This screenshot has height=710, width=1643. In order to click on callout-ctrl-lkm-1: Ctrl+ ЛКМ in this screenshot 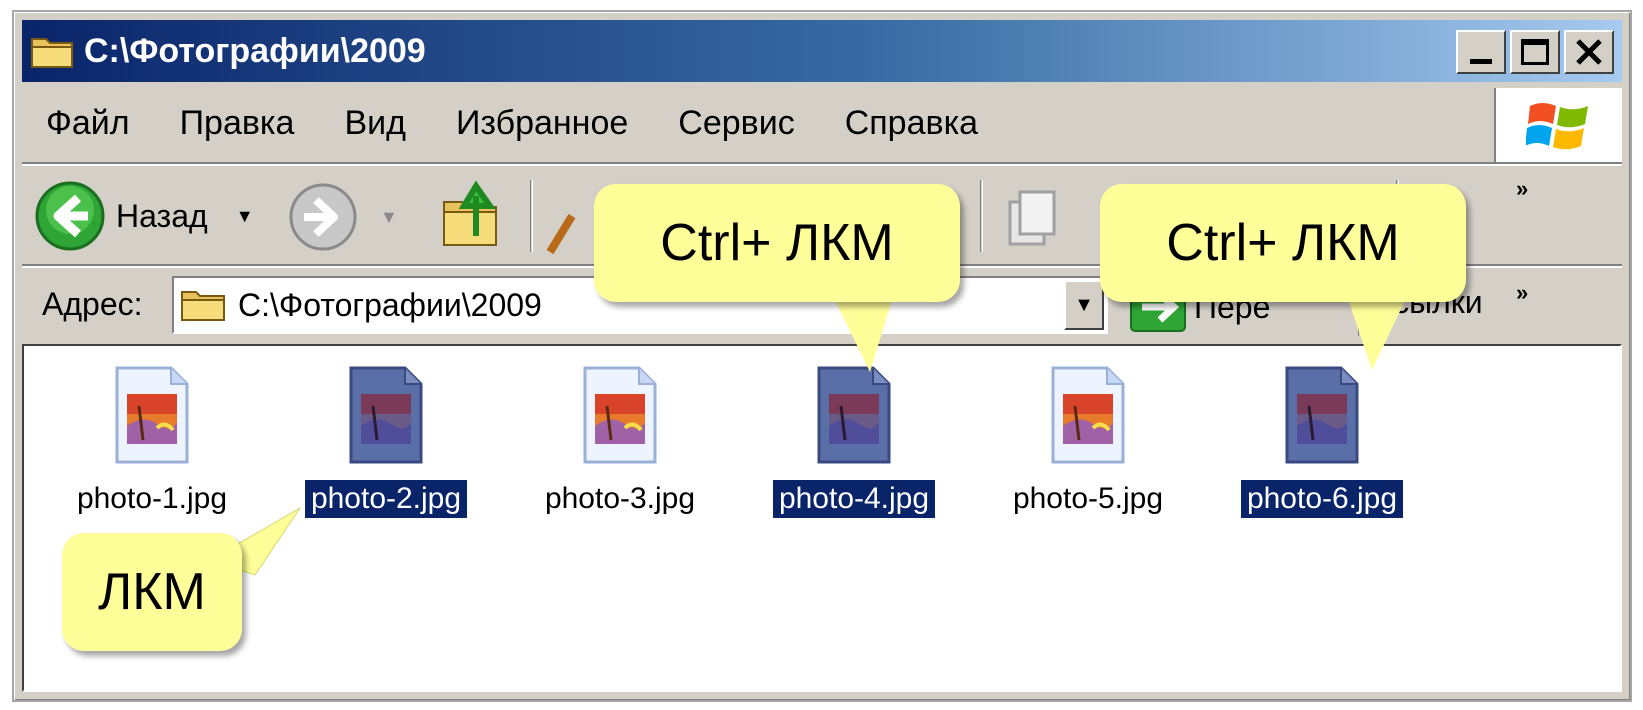, I will do `click(777, 243)`.